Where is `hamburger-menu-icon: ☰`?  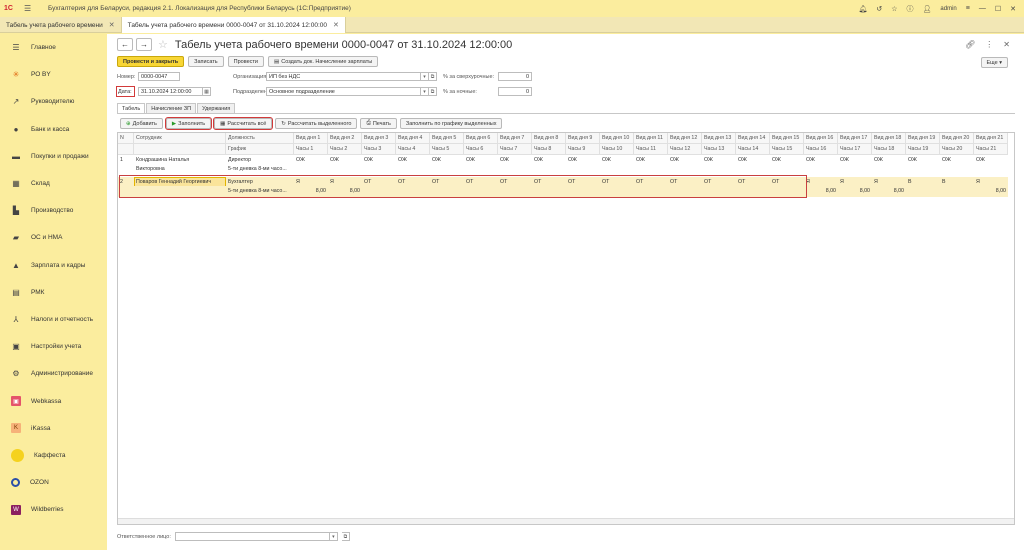 hamburger-menu-icon: ☰ is located at coordinates (31, 8).